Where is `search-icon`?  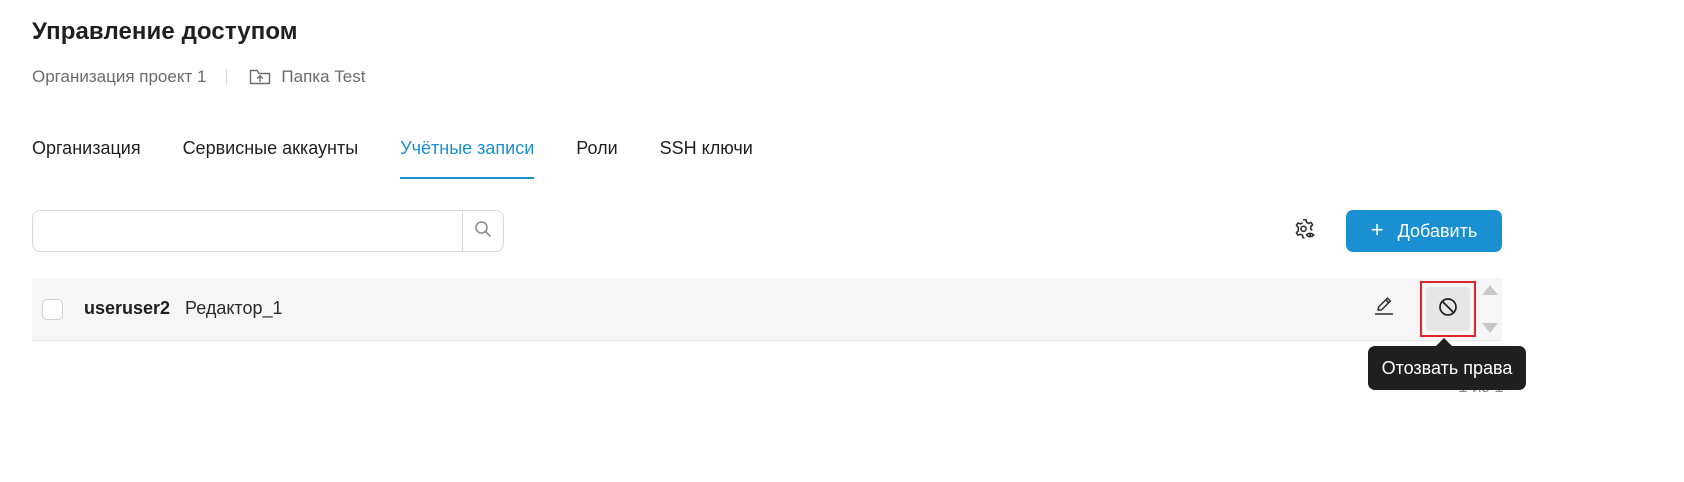
search-icon is located at coordinates (483, 231).